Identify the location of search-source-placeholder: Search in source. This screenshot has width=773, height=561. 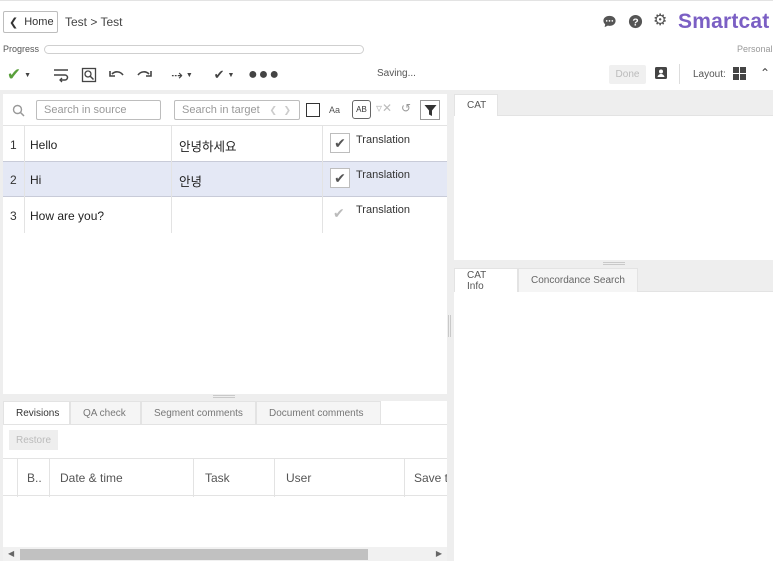
(85, 110).